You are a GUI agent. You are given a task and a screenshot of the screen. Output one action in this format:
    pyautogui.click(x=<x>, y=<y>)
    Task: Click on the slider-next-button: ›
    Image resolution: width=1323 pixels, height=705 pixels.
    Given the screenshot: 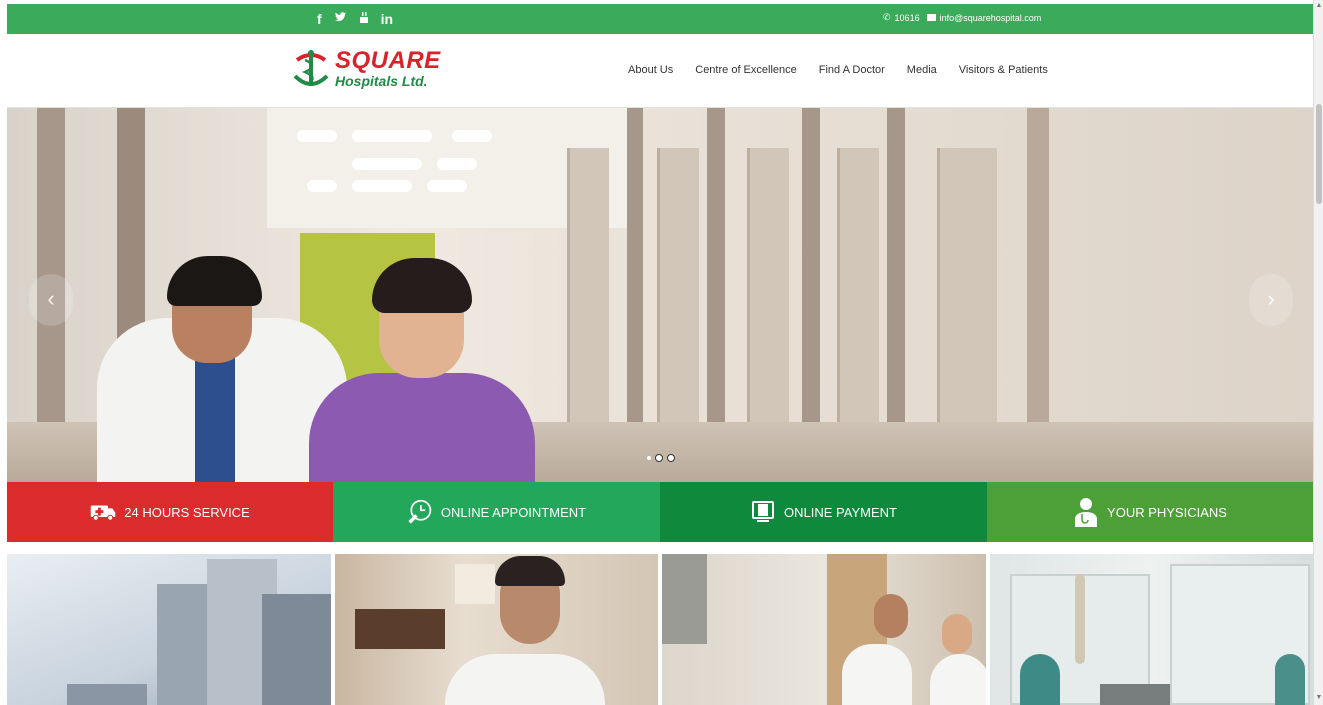 What is the action you would take?
    pyautogui.click(x=1271, y=300)
    